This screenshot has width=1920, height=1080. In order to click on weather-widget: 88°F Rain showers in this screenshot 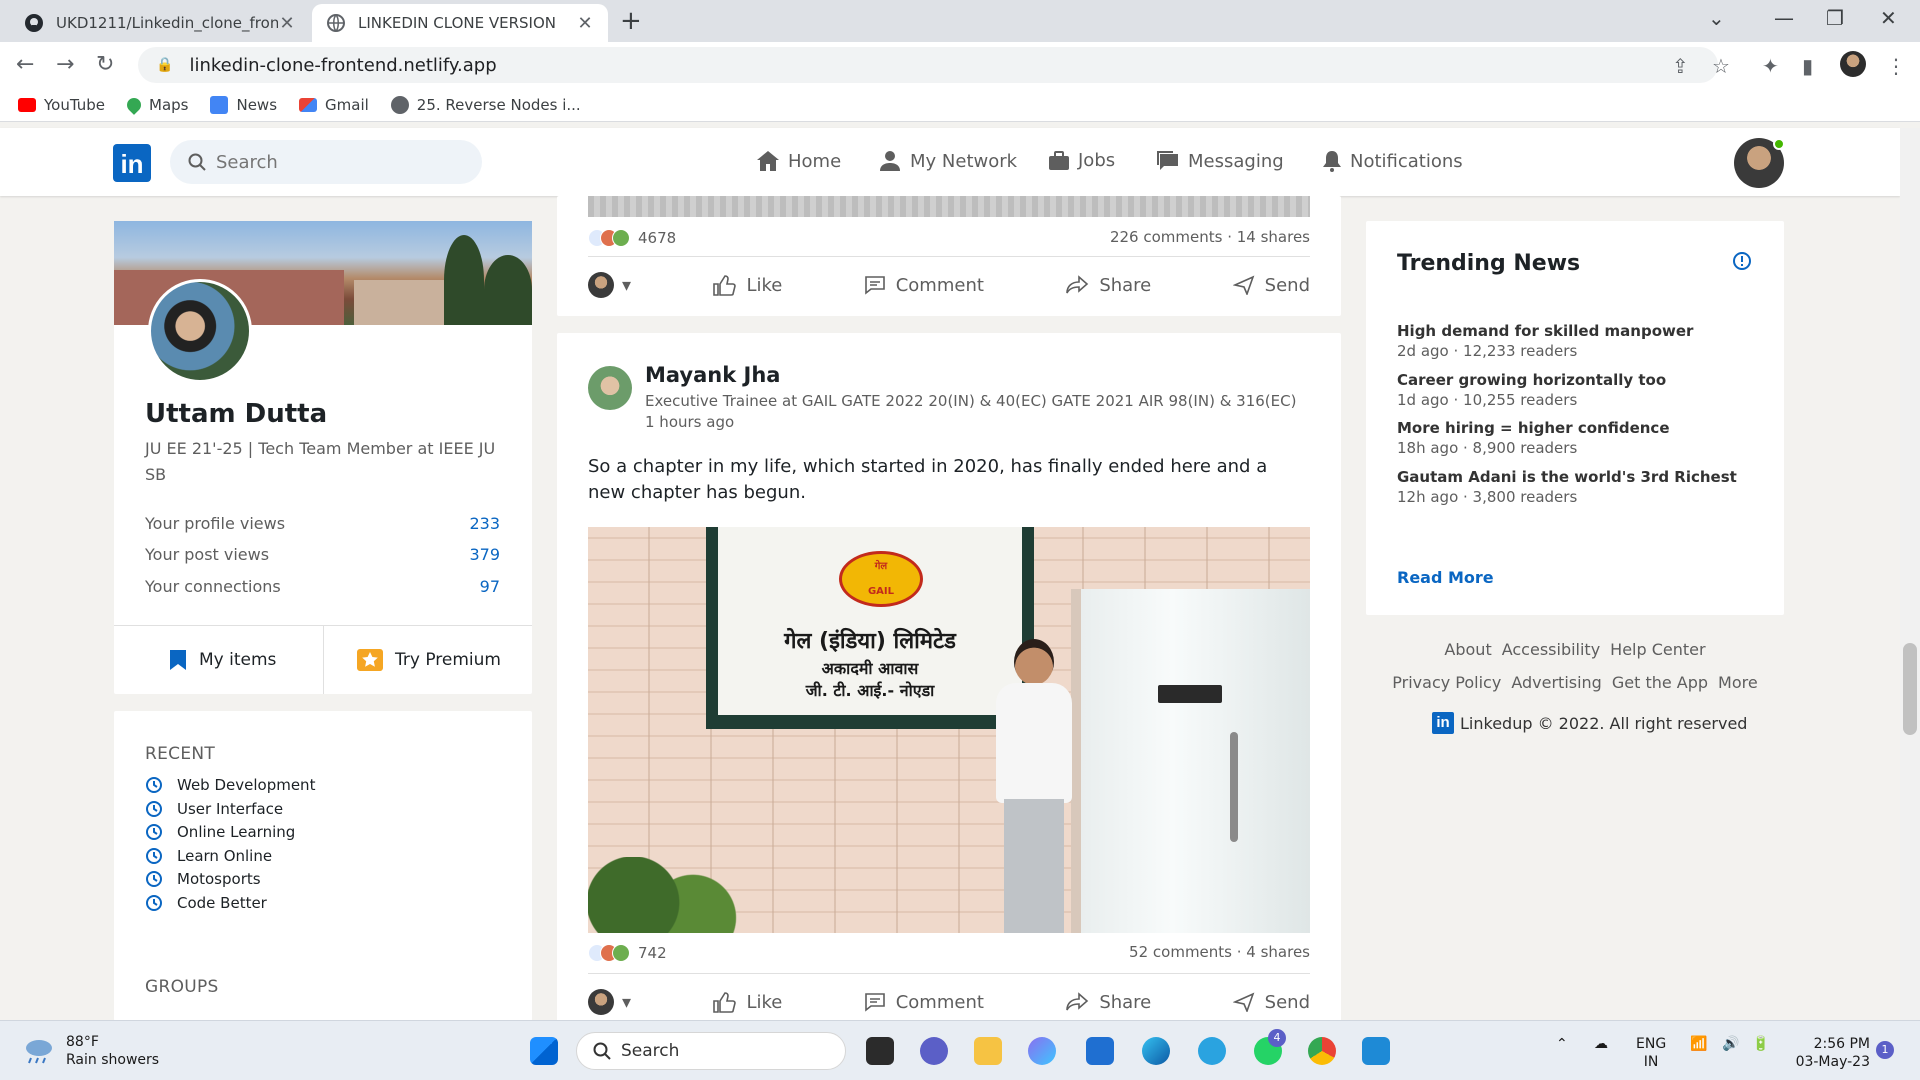, I will do `click(90, 1051)`.